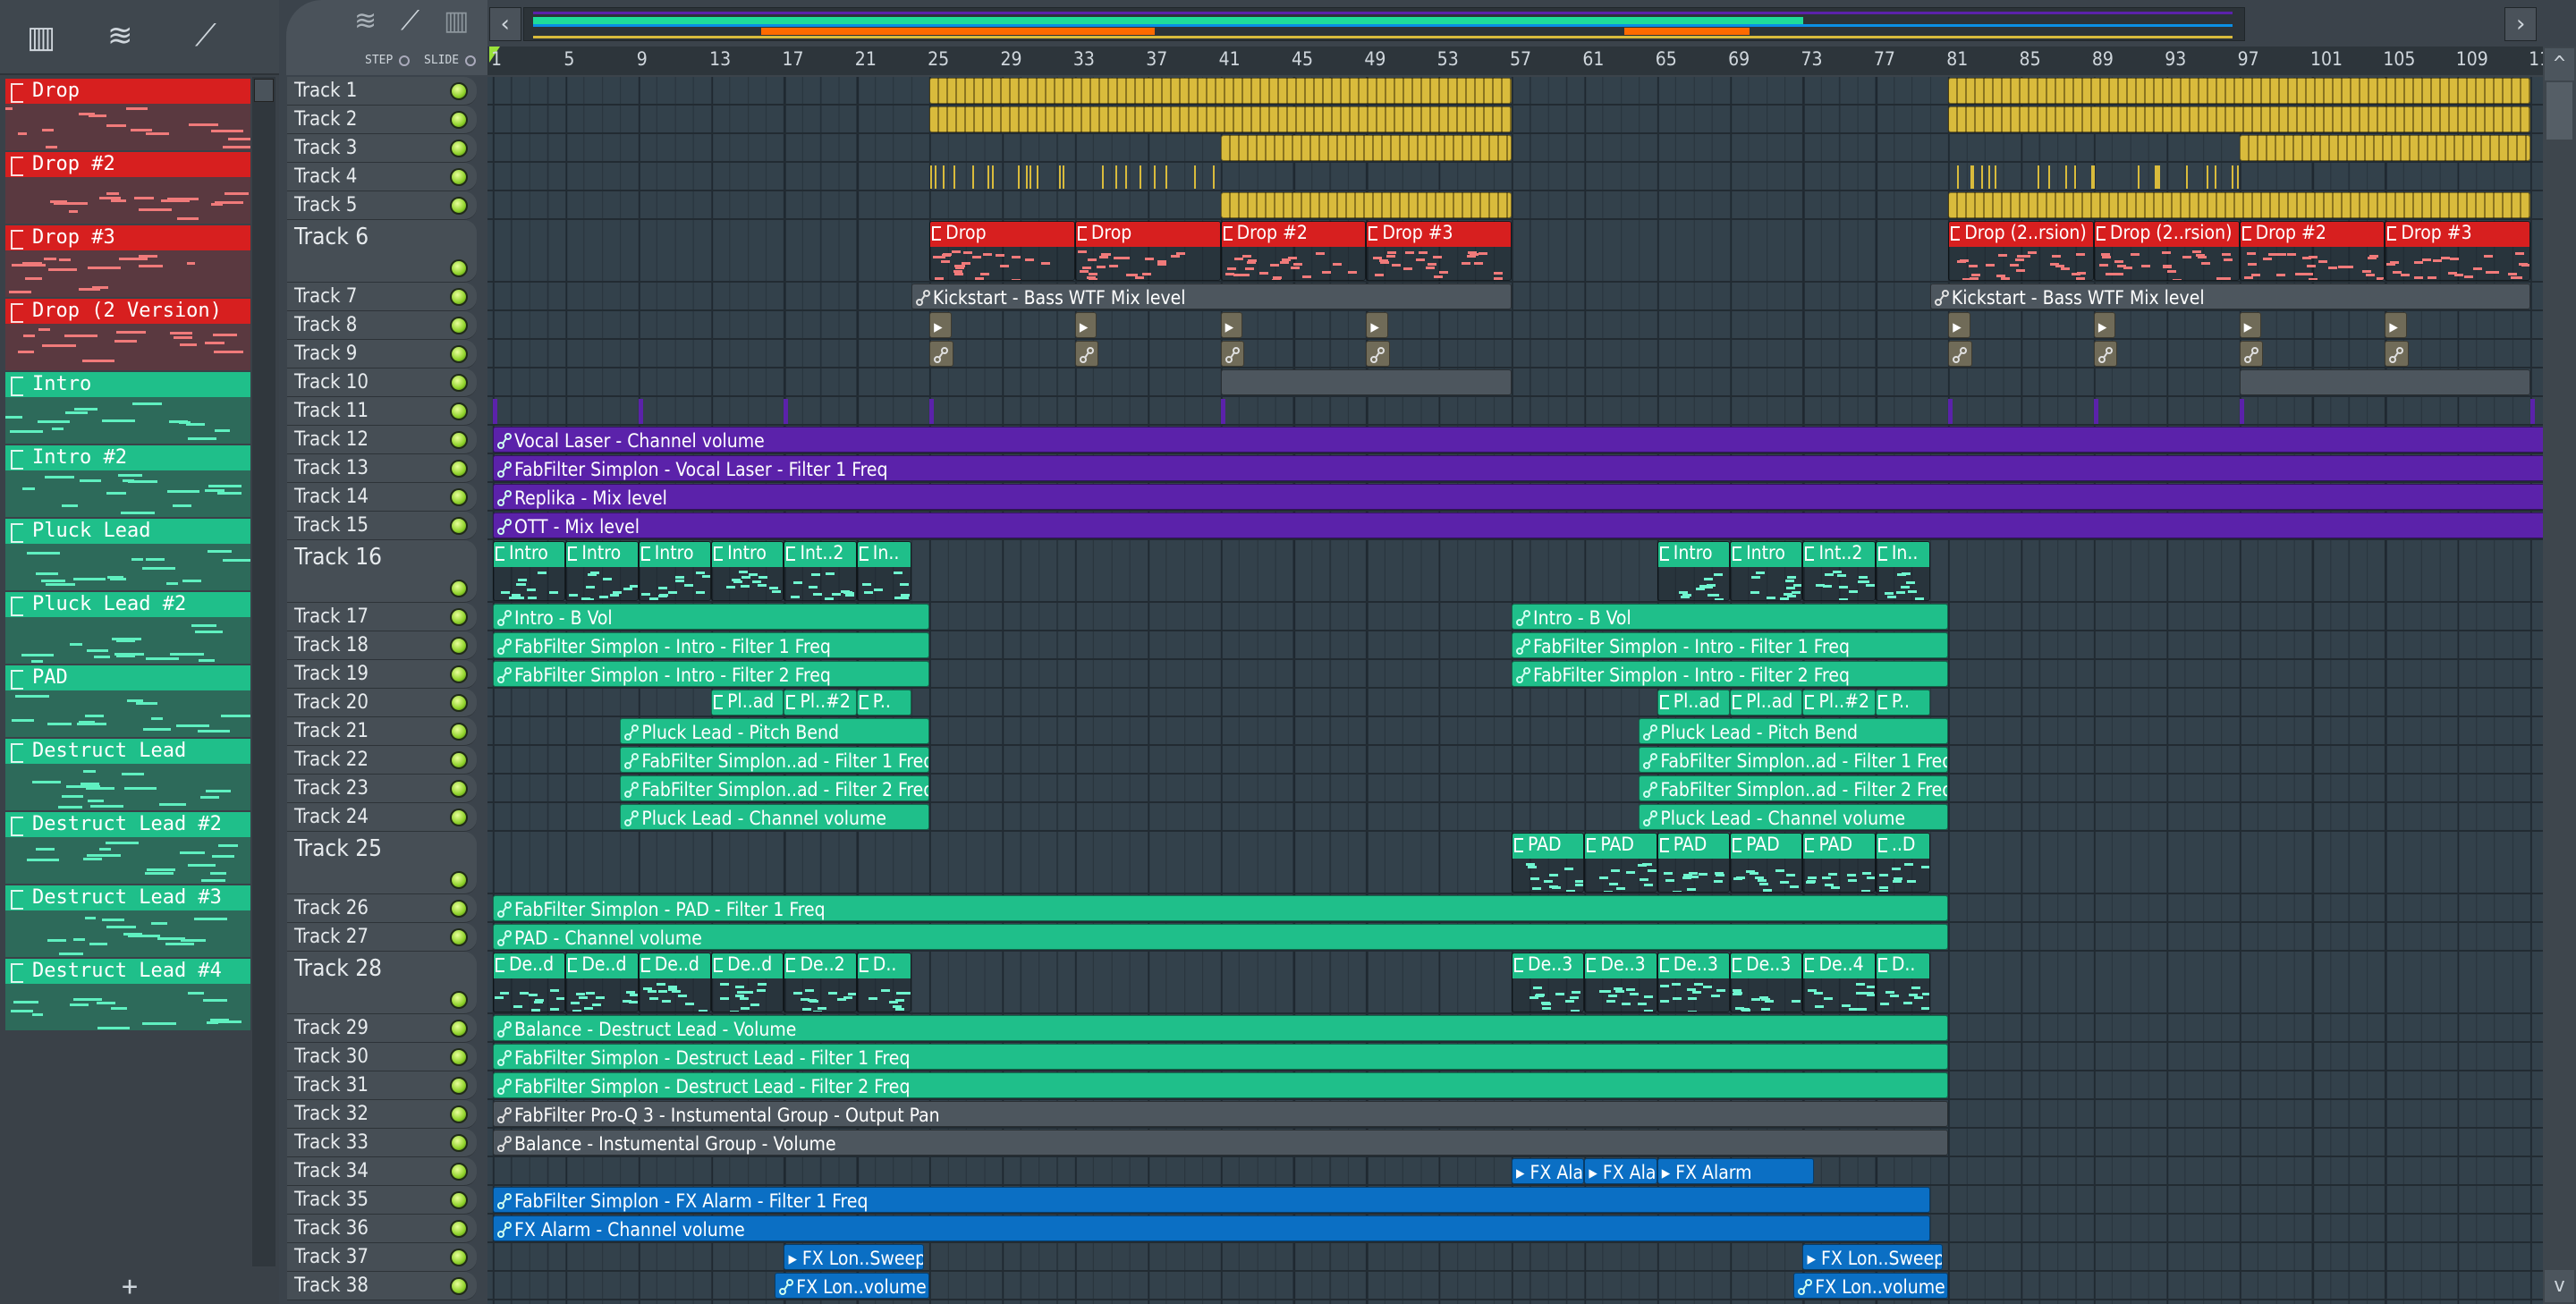 The image size is (2576, 1304). What do you see at coordinates (365, 21) in the screenshot?
I see `waveform-icon: ≋` at bounding box center [365, 21].